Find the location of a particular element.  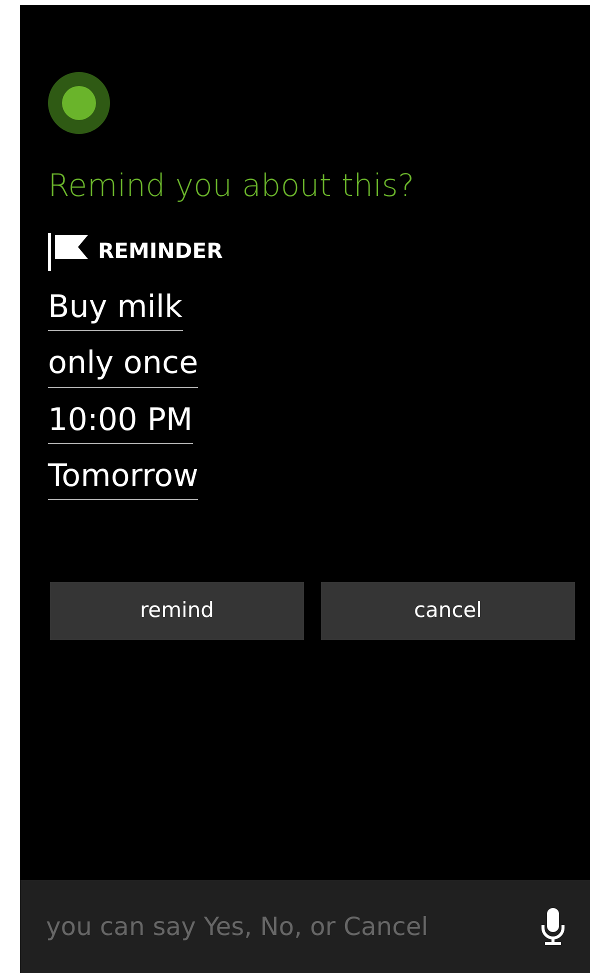

reminder-field: only once is located at coordinates (123, 366).